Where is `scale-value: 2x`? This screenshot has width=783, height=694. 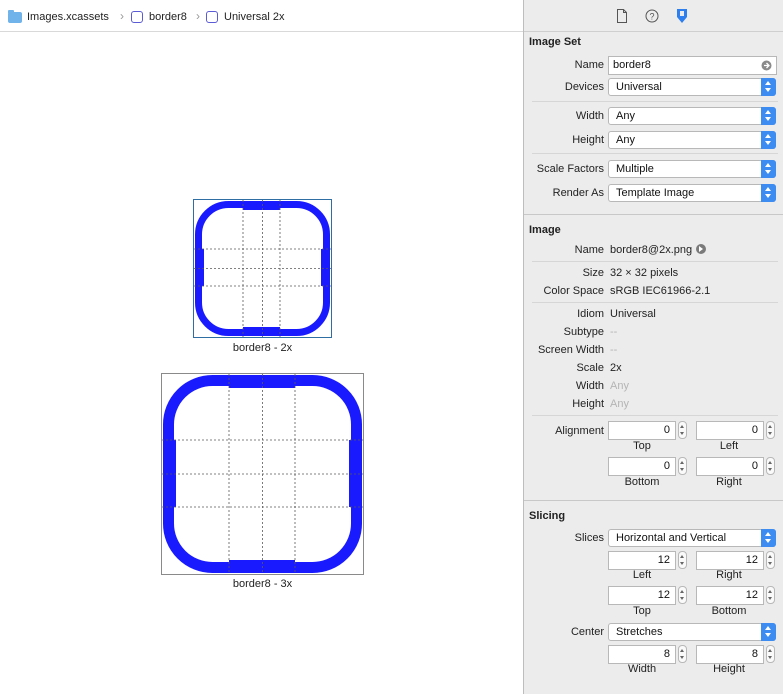
scale-value: 2x is located at coordinates (616, 368).